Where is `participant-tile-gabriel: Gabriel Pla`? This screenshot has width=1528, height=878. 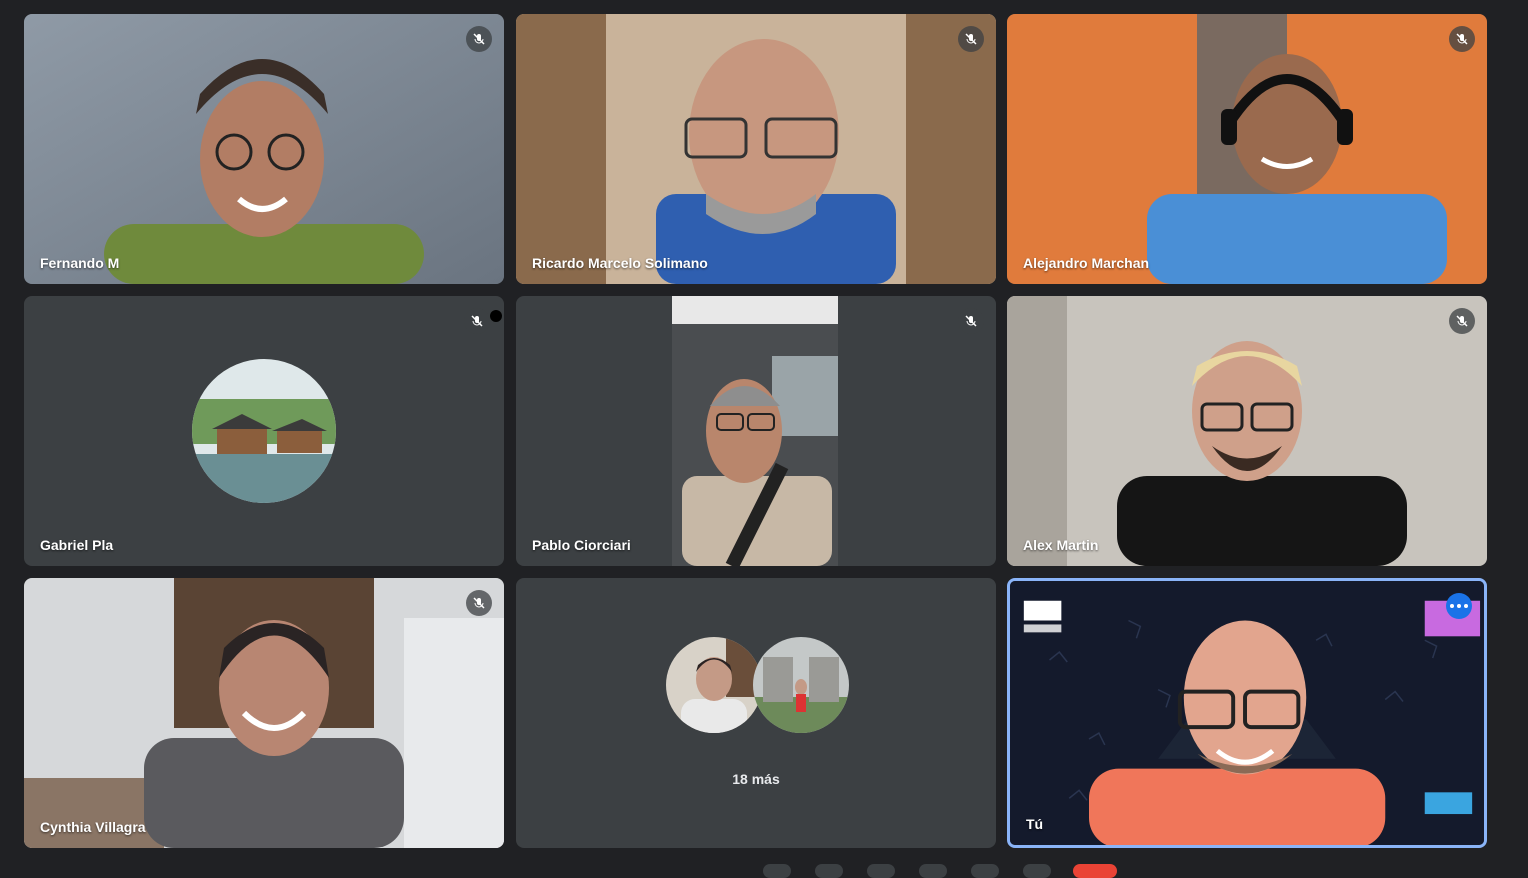 participant-tile-gabriel: Gabriel Pla is located at coordinates (264, 431).